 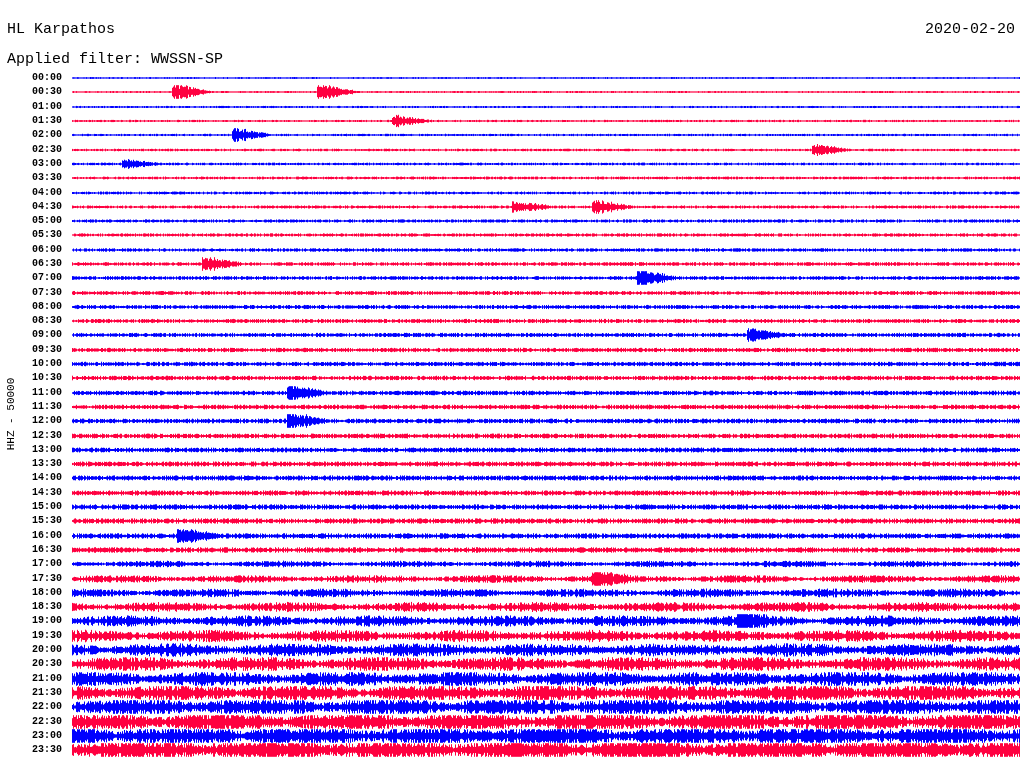 I want to click on time-label: 02:30, so click(x=46, y=149).